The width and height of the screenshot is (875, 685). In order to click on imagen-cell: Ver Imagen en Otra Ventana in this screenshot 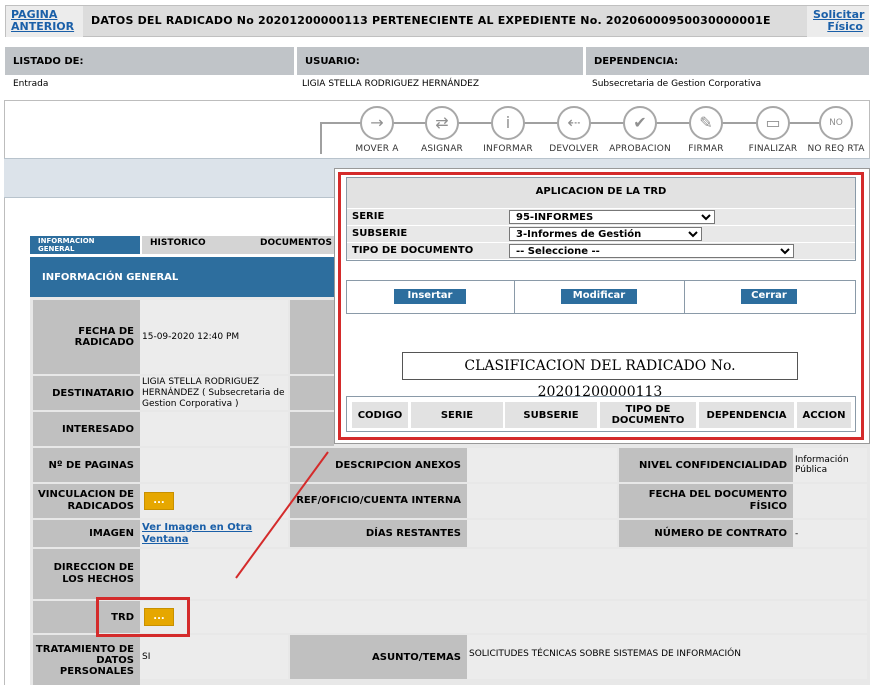, I will do `click(214, 533)`.